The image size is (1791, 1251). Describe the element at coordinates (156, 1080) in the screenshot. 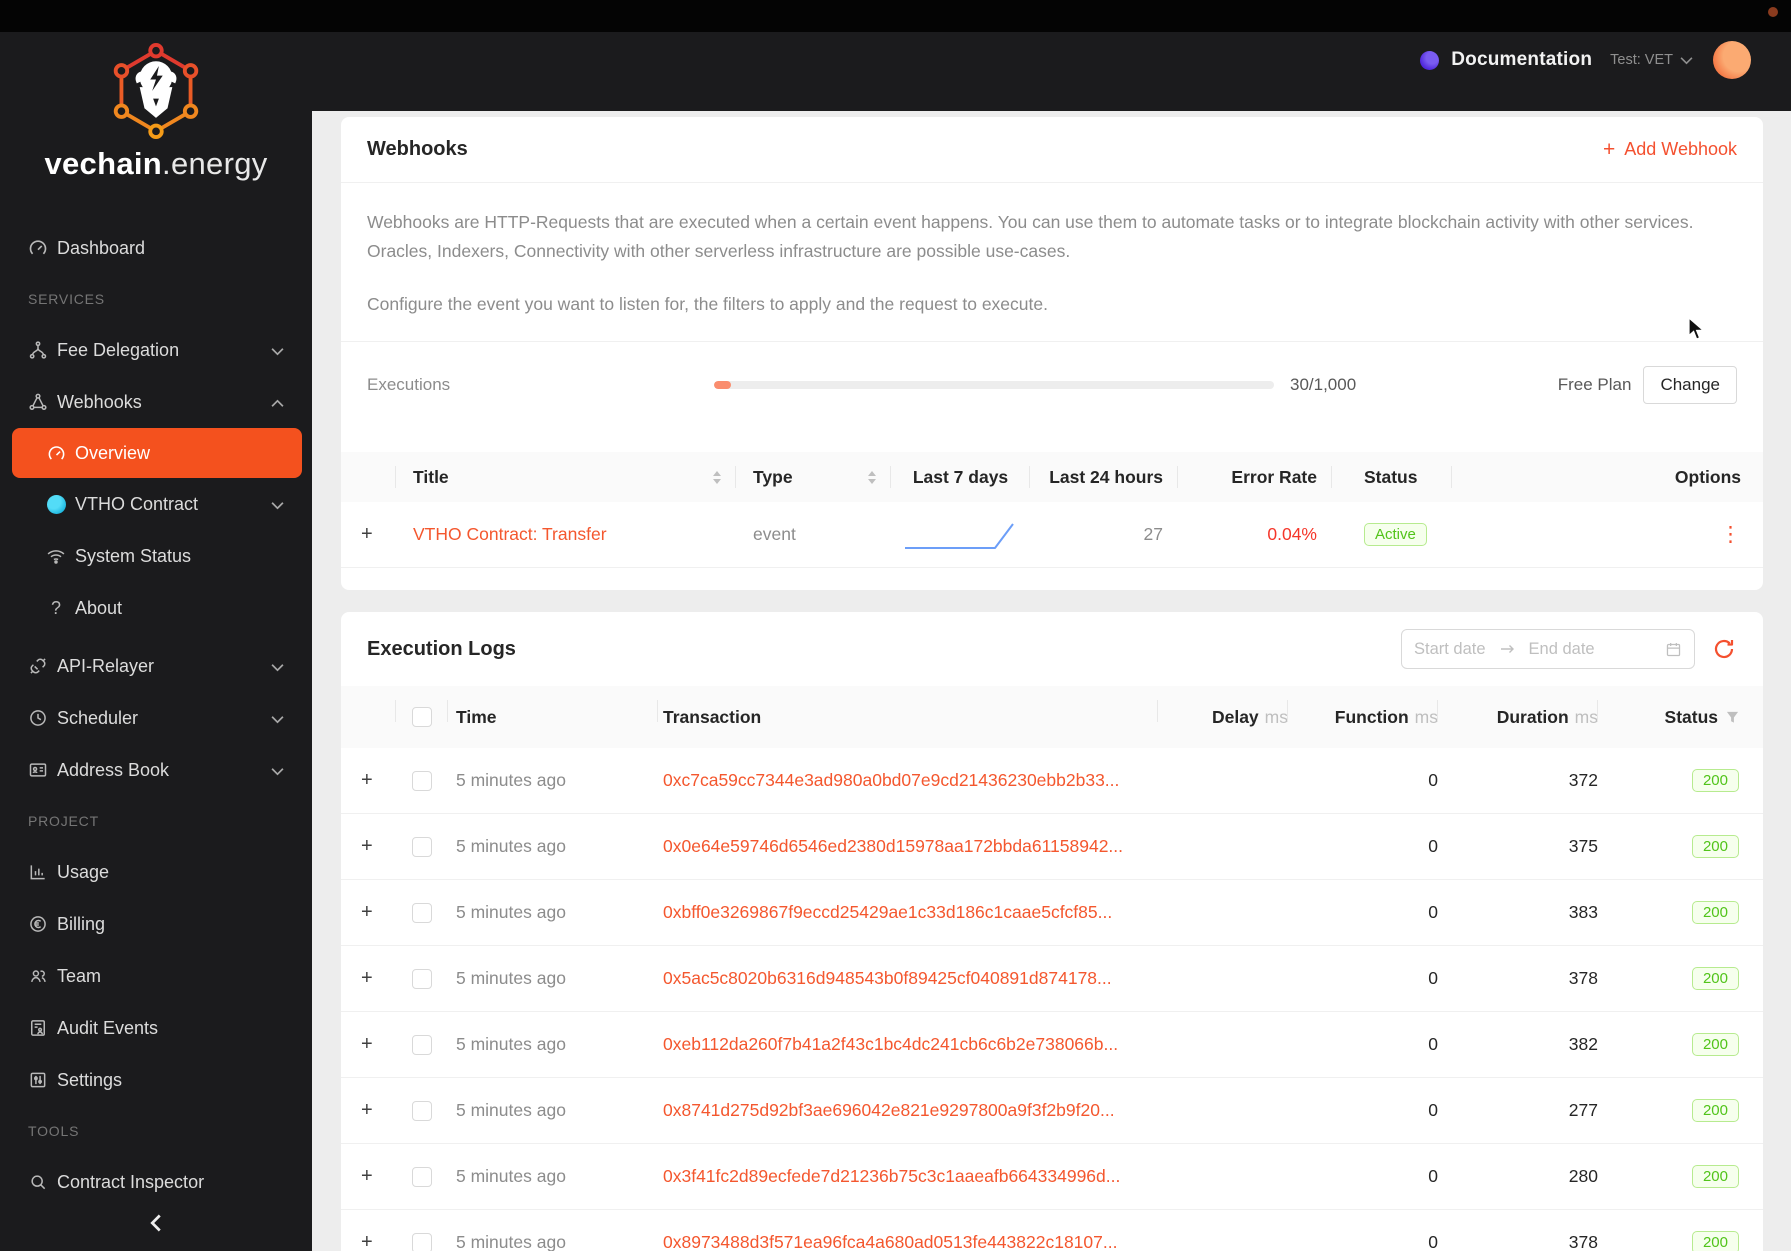

I see `sidebar-item-settings: Settings` at that location.